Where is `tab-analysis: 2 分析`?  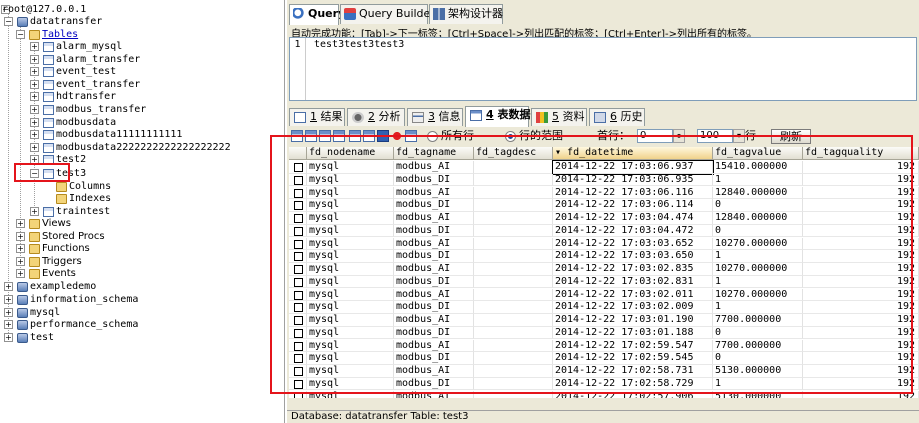 tab-analysis: 2 分析 is located at coordinates (376, 117).